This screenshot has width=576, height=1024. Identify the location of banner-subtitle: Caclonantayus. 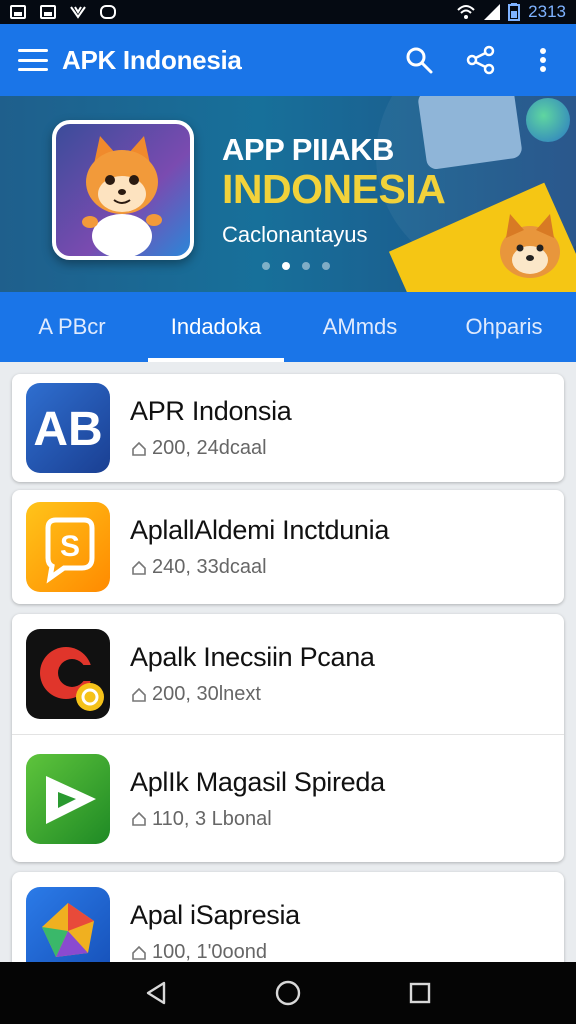
(295, 234).